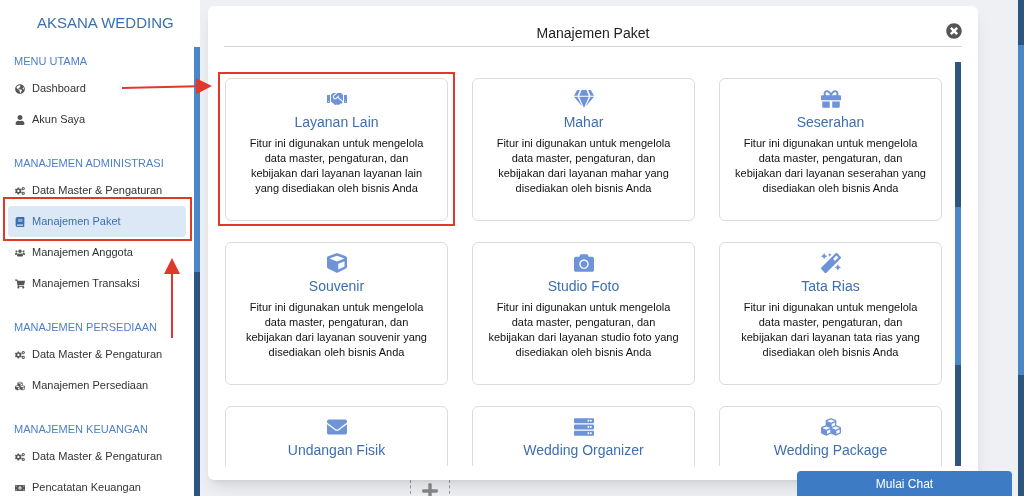  I want to click on section-heading: MANAJEMEN ADMINISTRASI, so click(89, 163).